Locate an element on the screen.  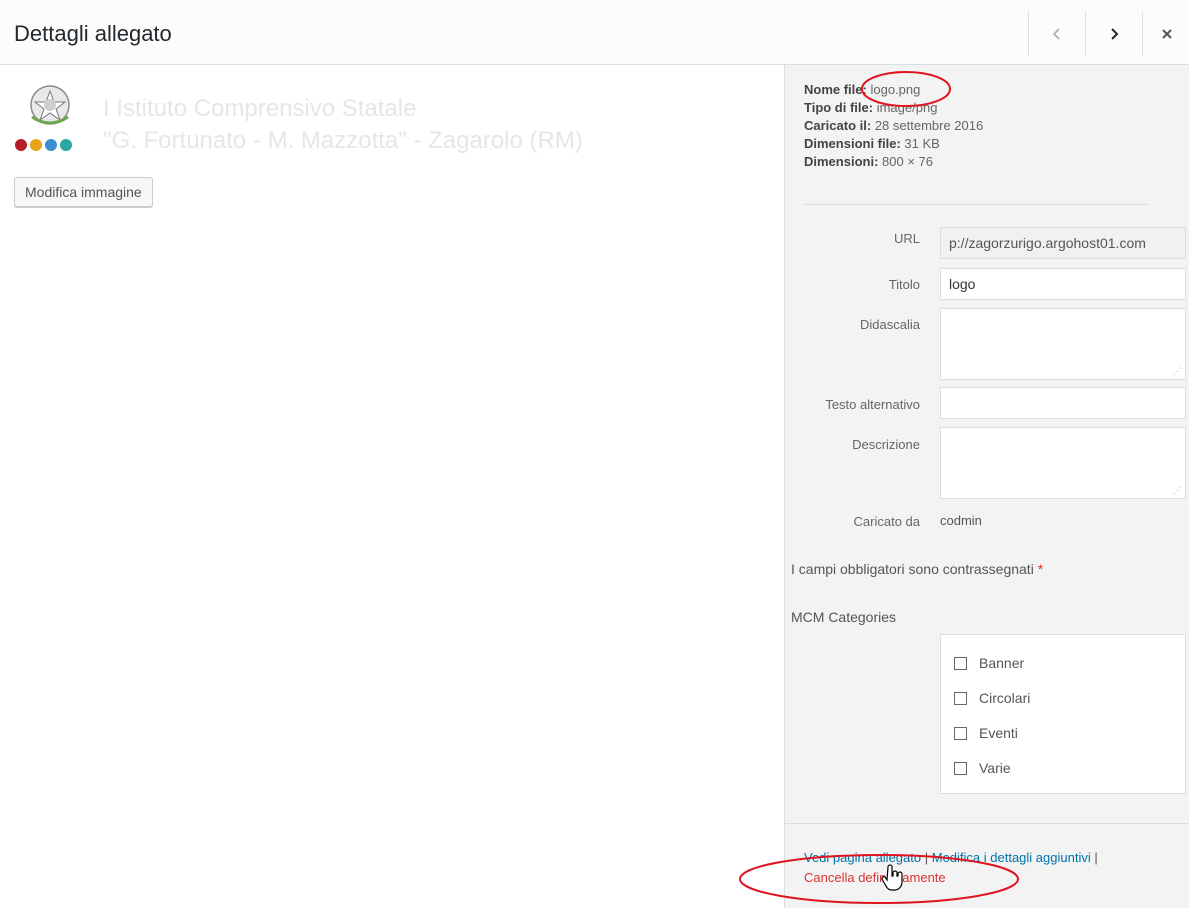
close-button is located at coordinates (1165, 34).